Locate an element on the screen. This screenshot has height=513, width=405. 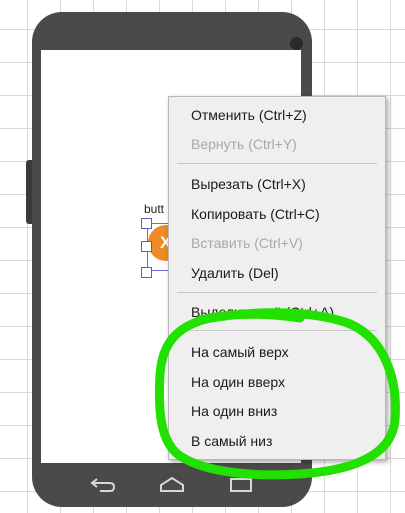
menu-item-bring-forward: На один вверх is located at coordinates (238, 382).